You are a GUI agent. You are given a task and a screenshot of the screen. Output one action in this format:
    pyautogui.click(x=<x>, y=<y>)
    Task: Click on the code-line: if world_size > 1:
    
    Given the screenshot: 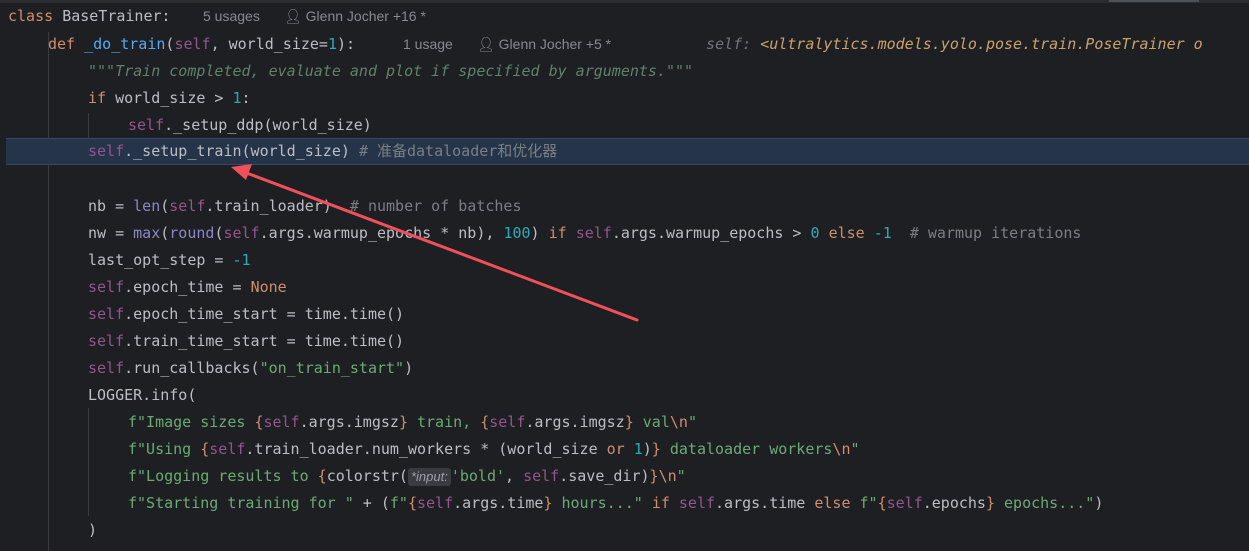 What is the action you would take?
    pyautogui.click(x=624, y=98)
    